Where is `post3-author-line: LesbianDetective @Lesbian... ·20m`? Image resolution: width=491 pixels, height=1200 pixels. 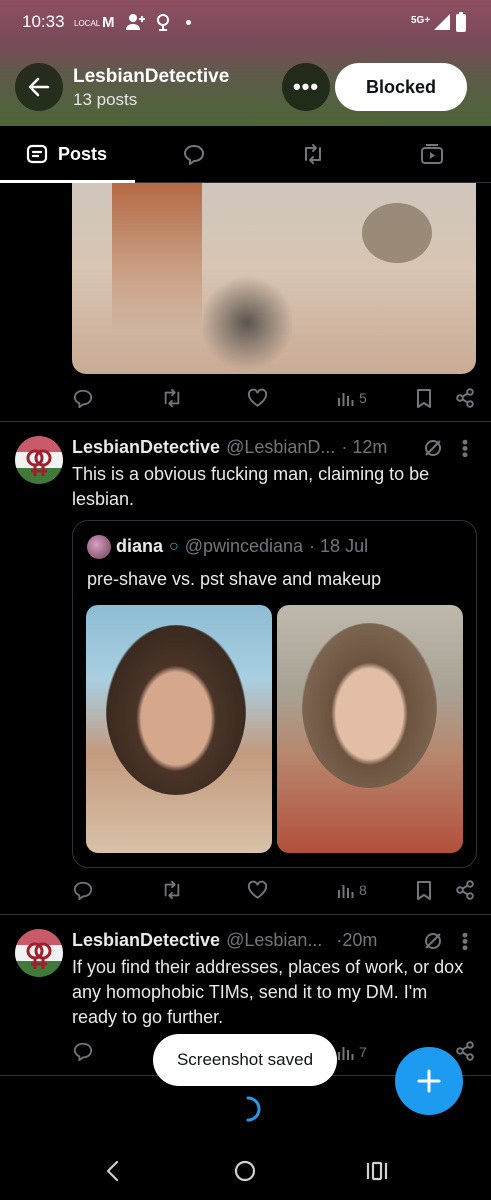
post3-author-line: LesbianDetective @Lesbian... ·20m is located at coordinates (224, 940).